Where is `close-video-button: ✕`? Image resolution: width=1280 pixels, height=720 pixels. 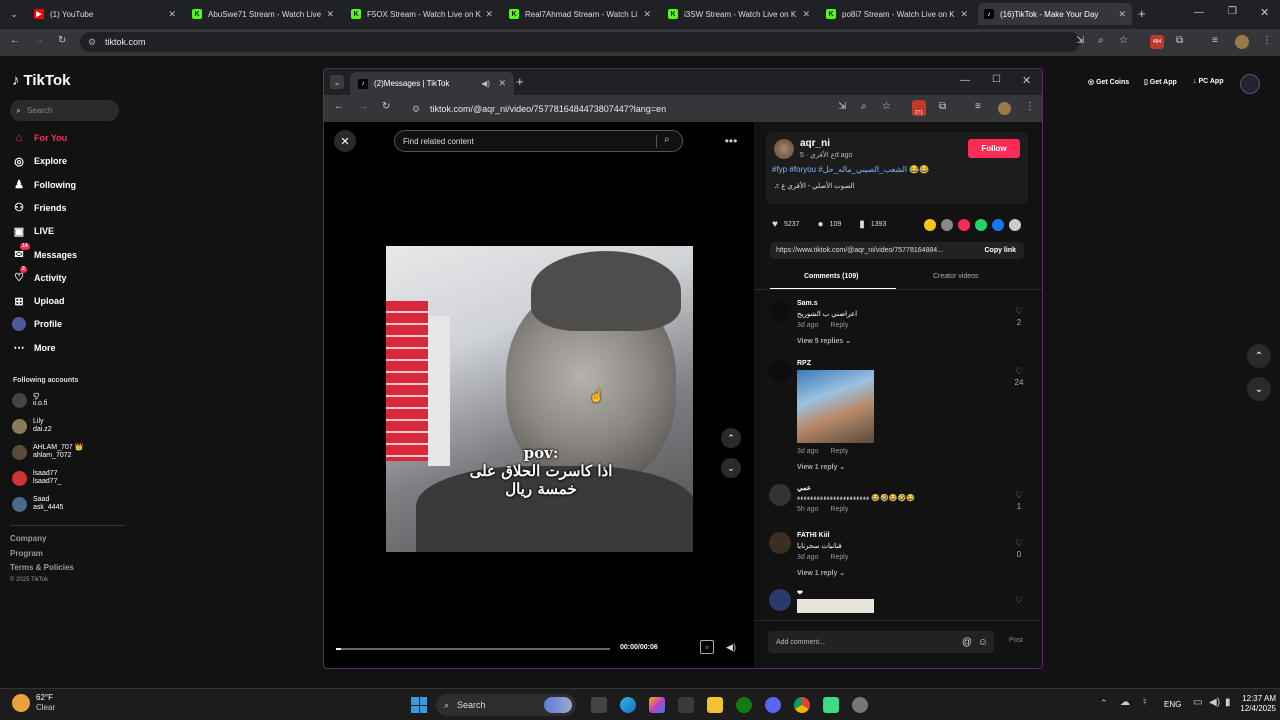
close-video-button: ✕ is located at coordinates (345, 141).